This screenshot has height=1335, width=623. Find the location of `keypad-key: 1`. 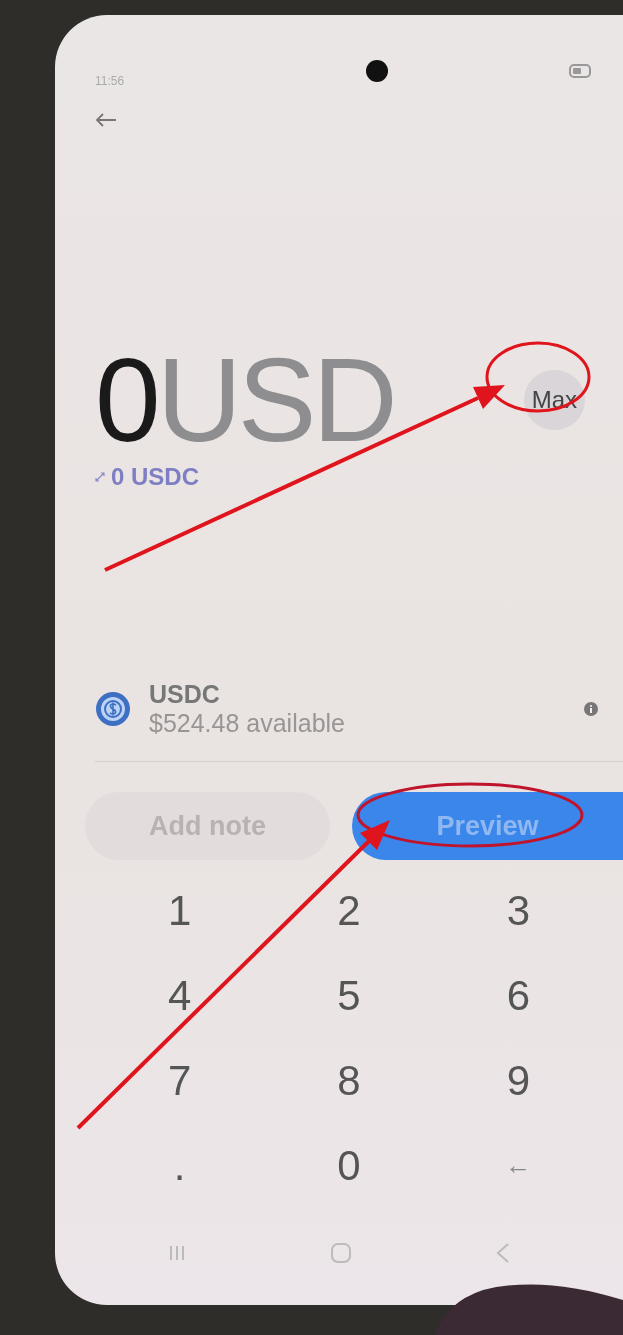

keypad-key: 1 is located at coordinates (180, 910).